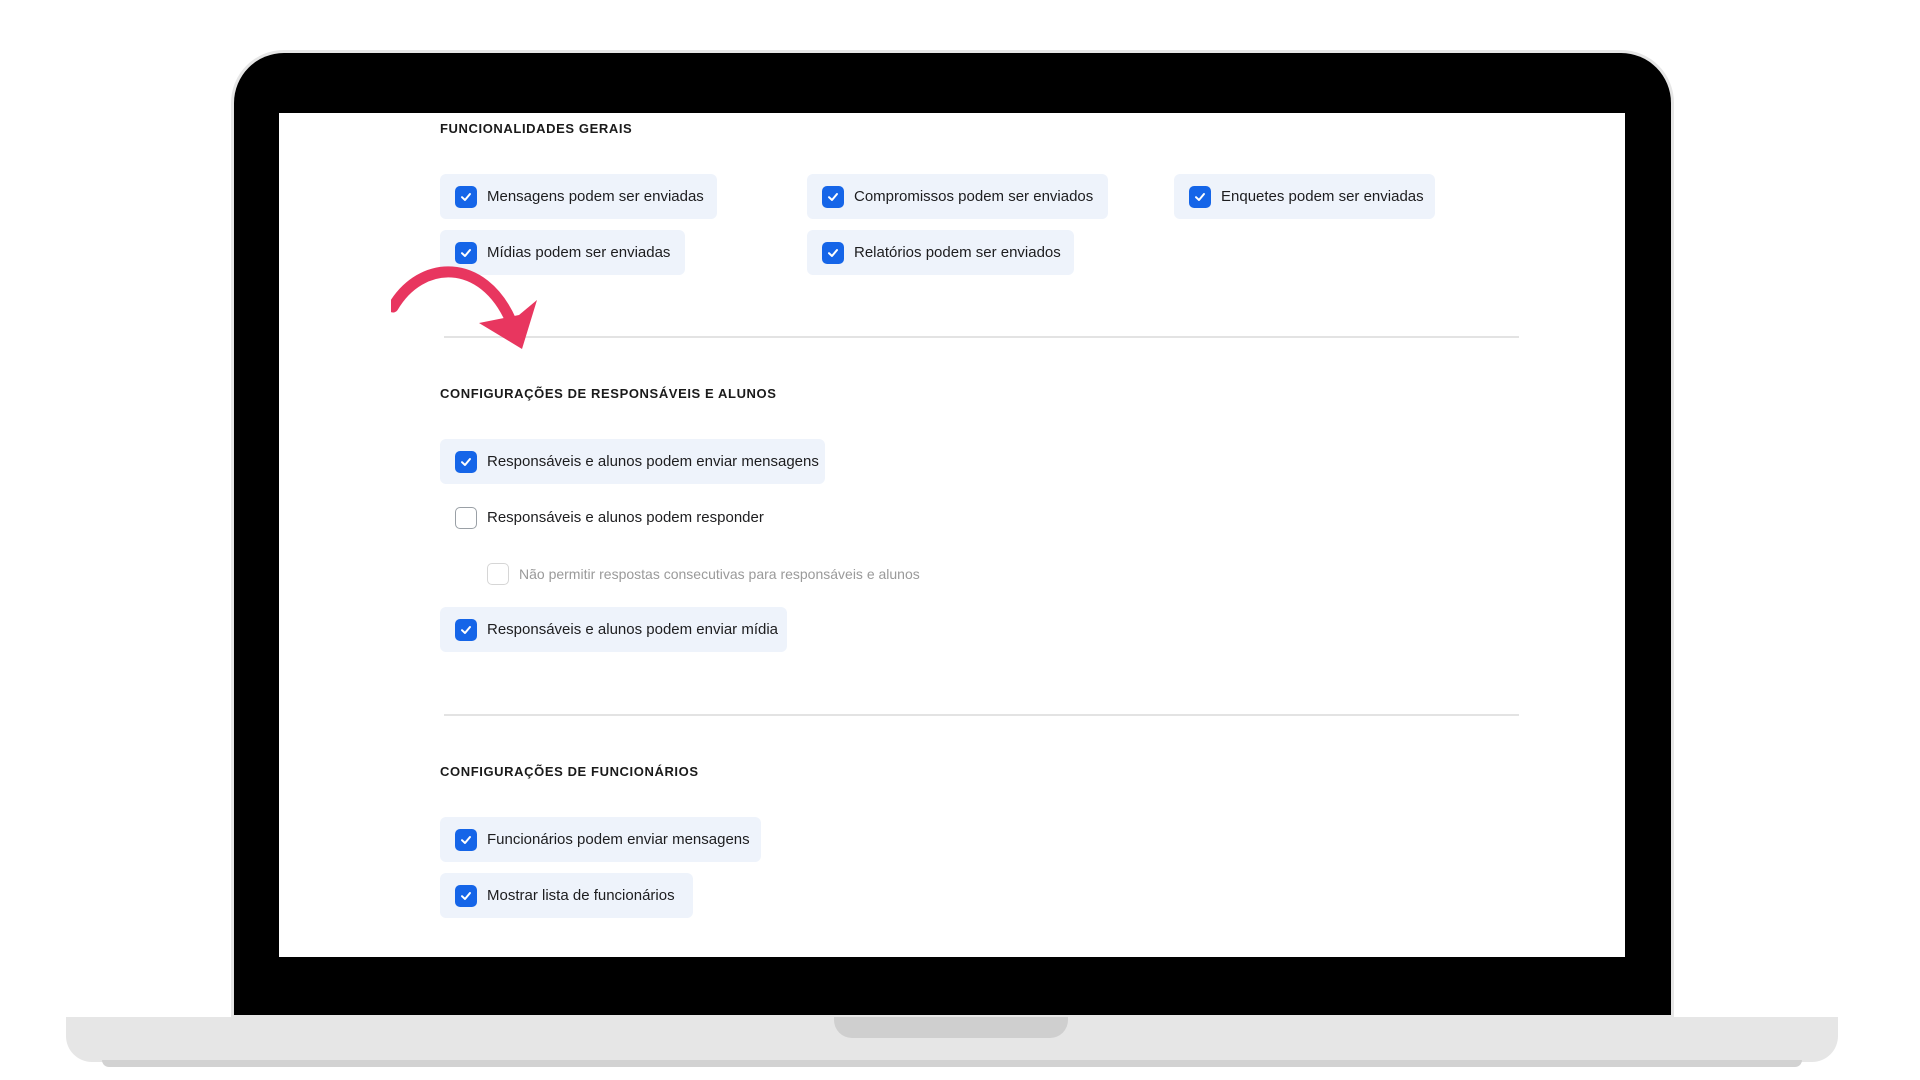  Describe the element at coordinates (595, 196) in the screenshot. I see `option-label: Mensagens podem ser enviadas` at that location.